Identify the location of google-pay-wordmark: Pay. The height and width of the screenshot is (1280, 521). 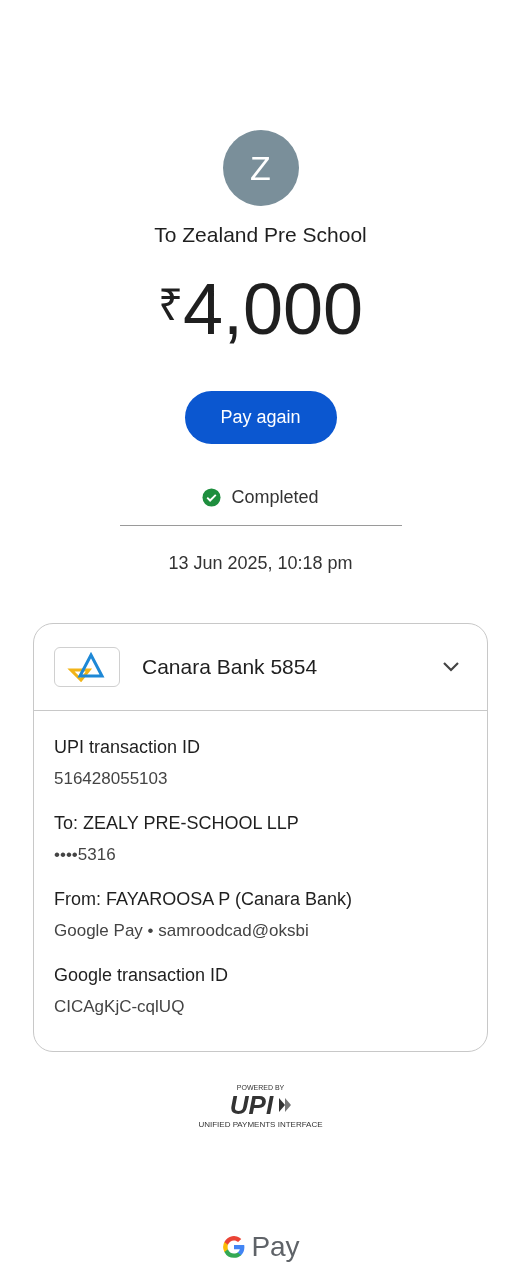
(275, 1246).